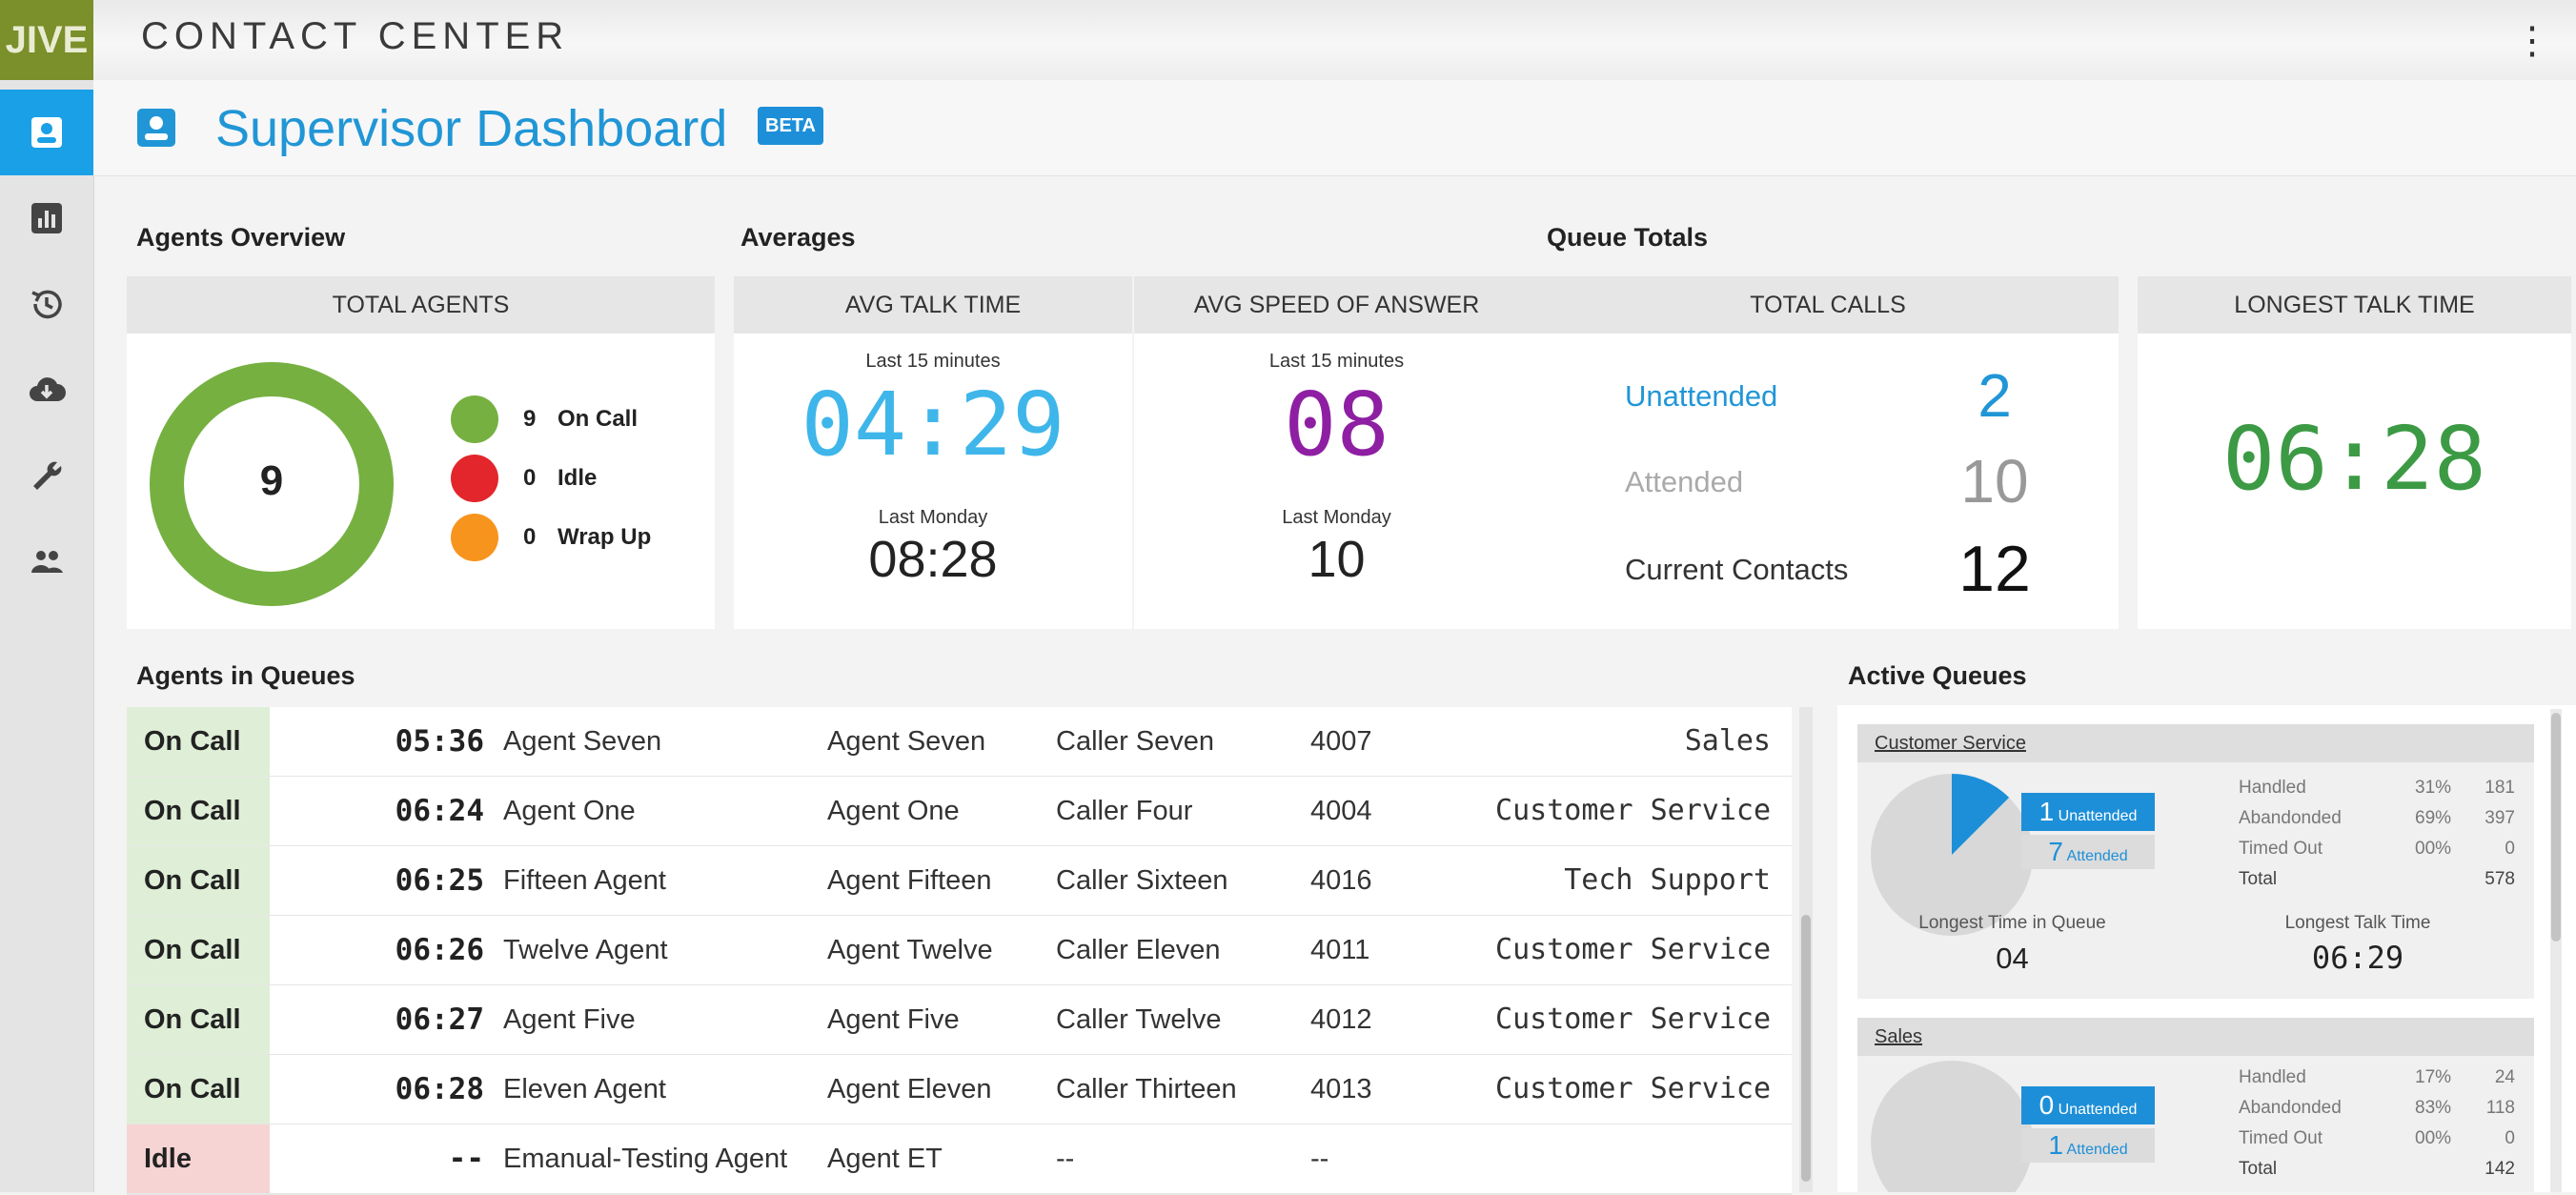  What do you see at coordinates (2377, 1174) in the screenshot?
I see `queue-stat-row: Total 142` at bounding box center [2377, 1174].